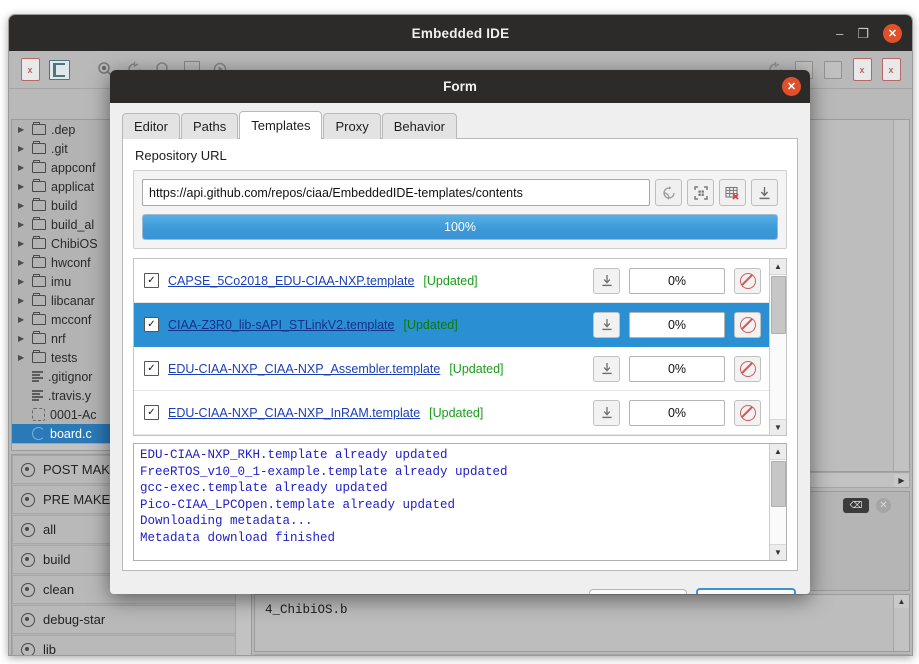  I want to click on templates-scroll-up-icon: ▲, so click(778, 267).